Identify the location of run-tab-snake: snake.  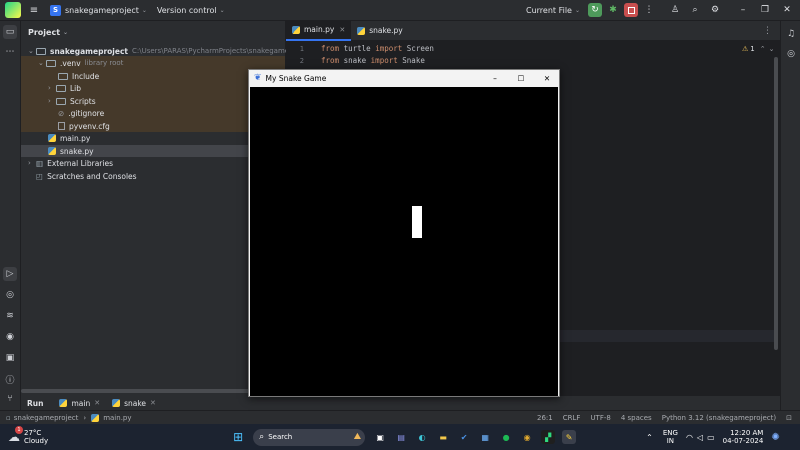
(135, 403).